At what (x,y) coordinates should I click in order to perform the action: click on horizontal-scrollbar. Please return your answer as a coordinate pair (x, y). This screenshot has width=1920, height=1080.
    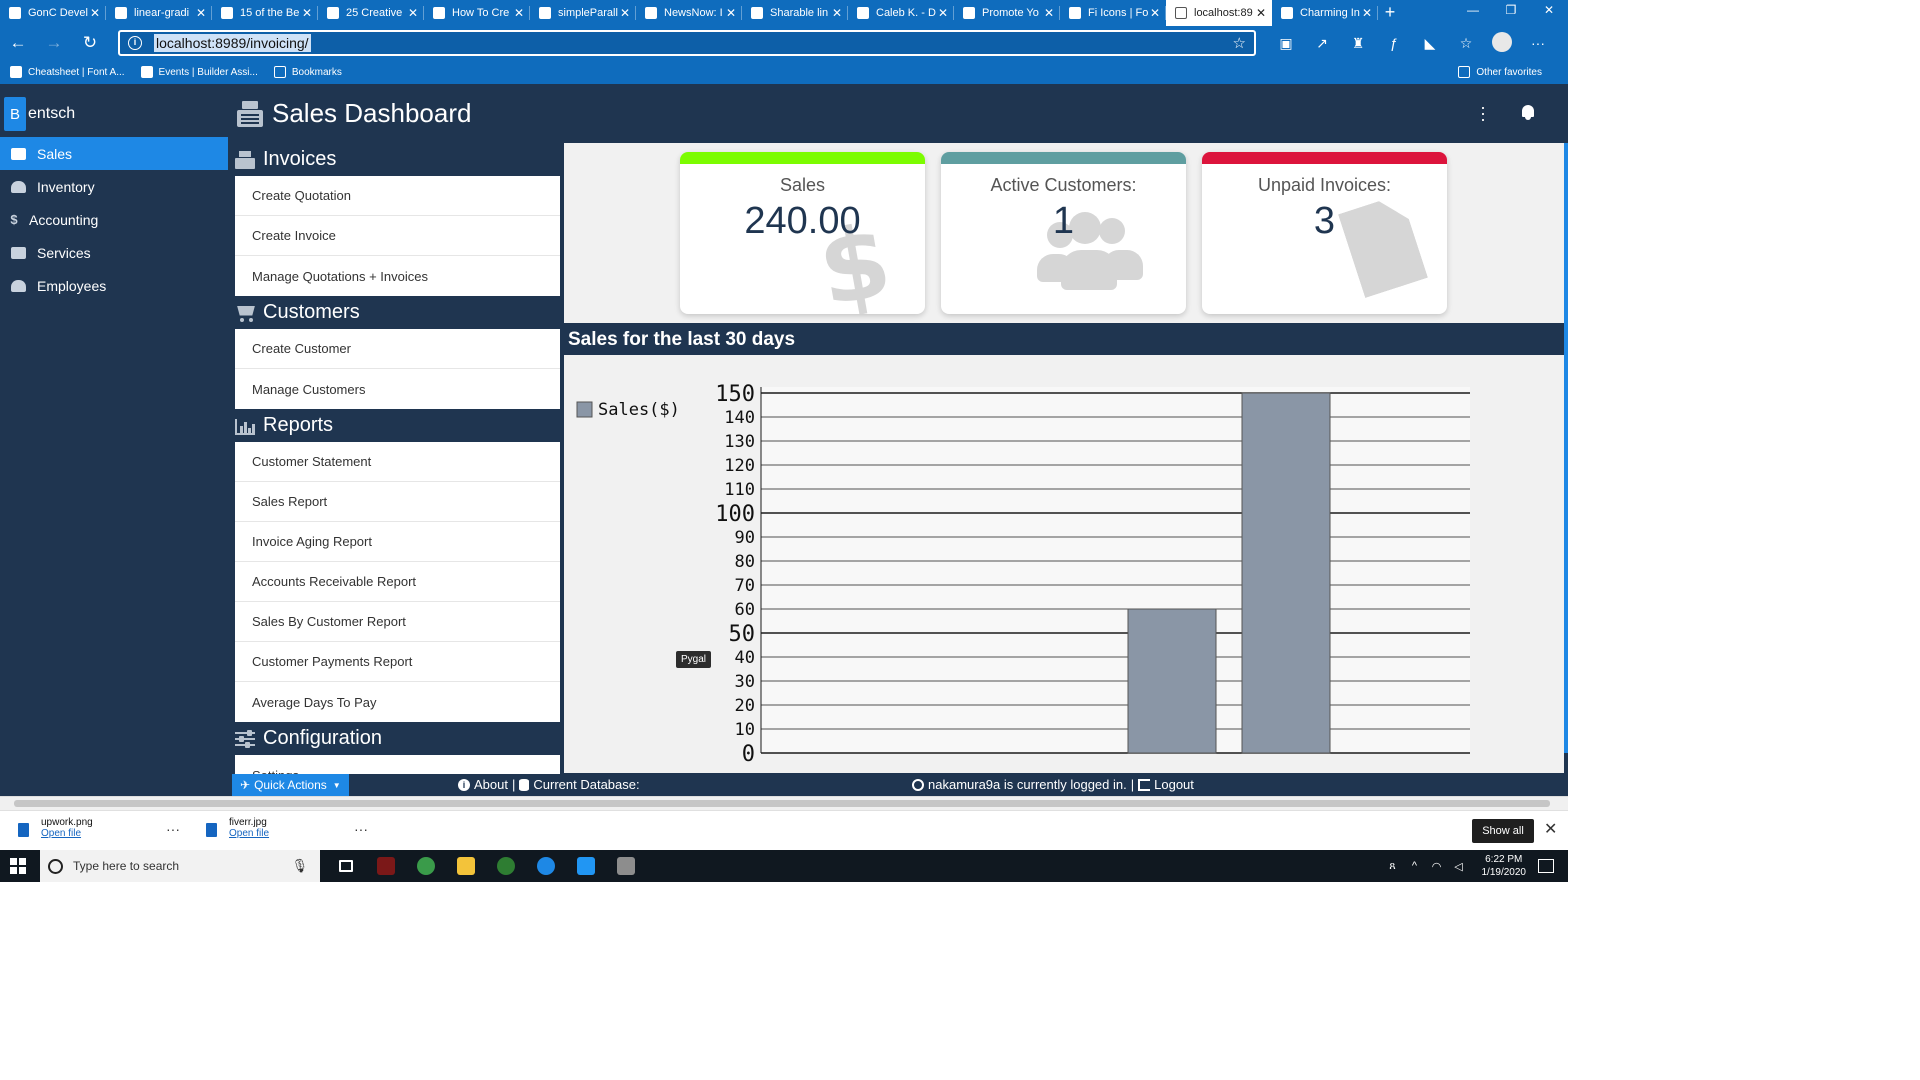
    Looking at the image, I should click on (784, 803).